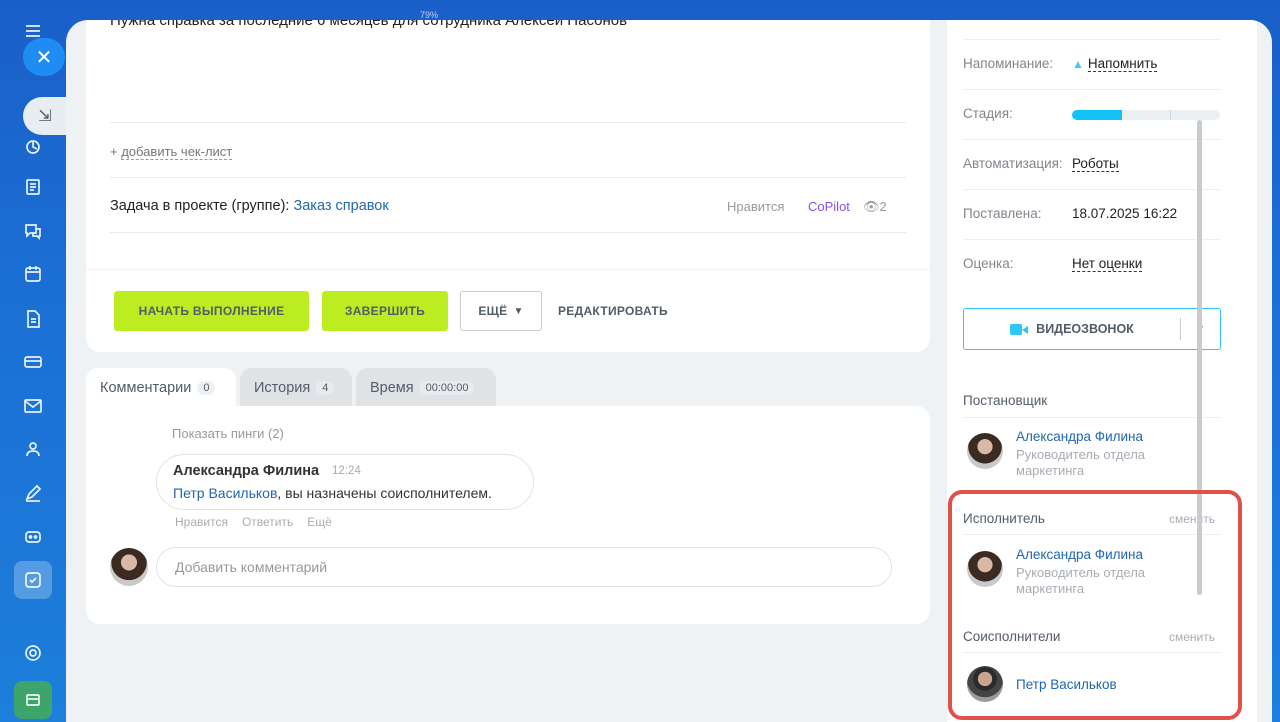 This screenshot has height=722, width=1280. What do you see at coordinates (1019, 329) in the screenshot?
I see `video-camera-icon` at bounding box center [1019, 329].